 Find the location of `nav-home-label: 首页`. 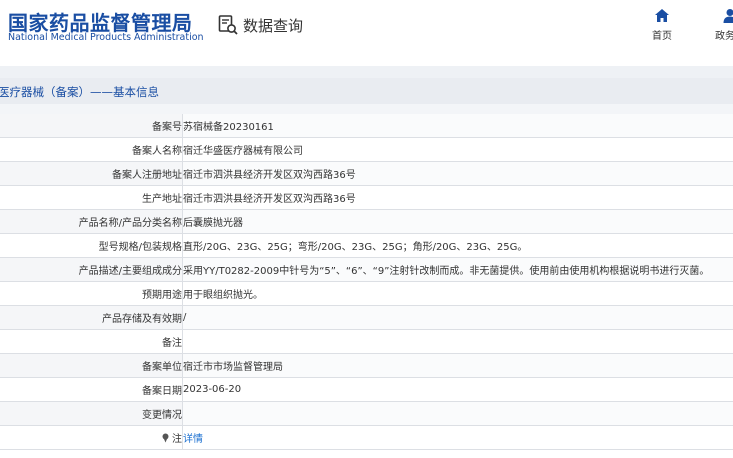

nav-home-label: 首页 is located at coordinates (662, 36).